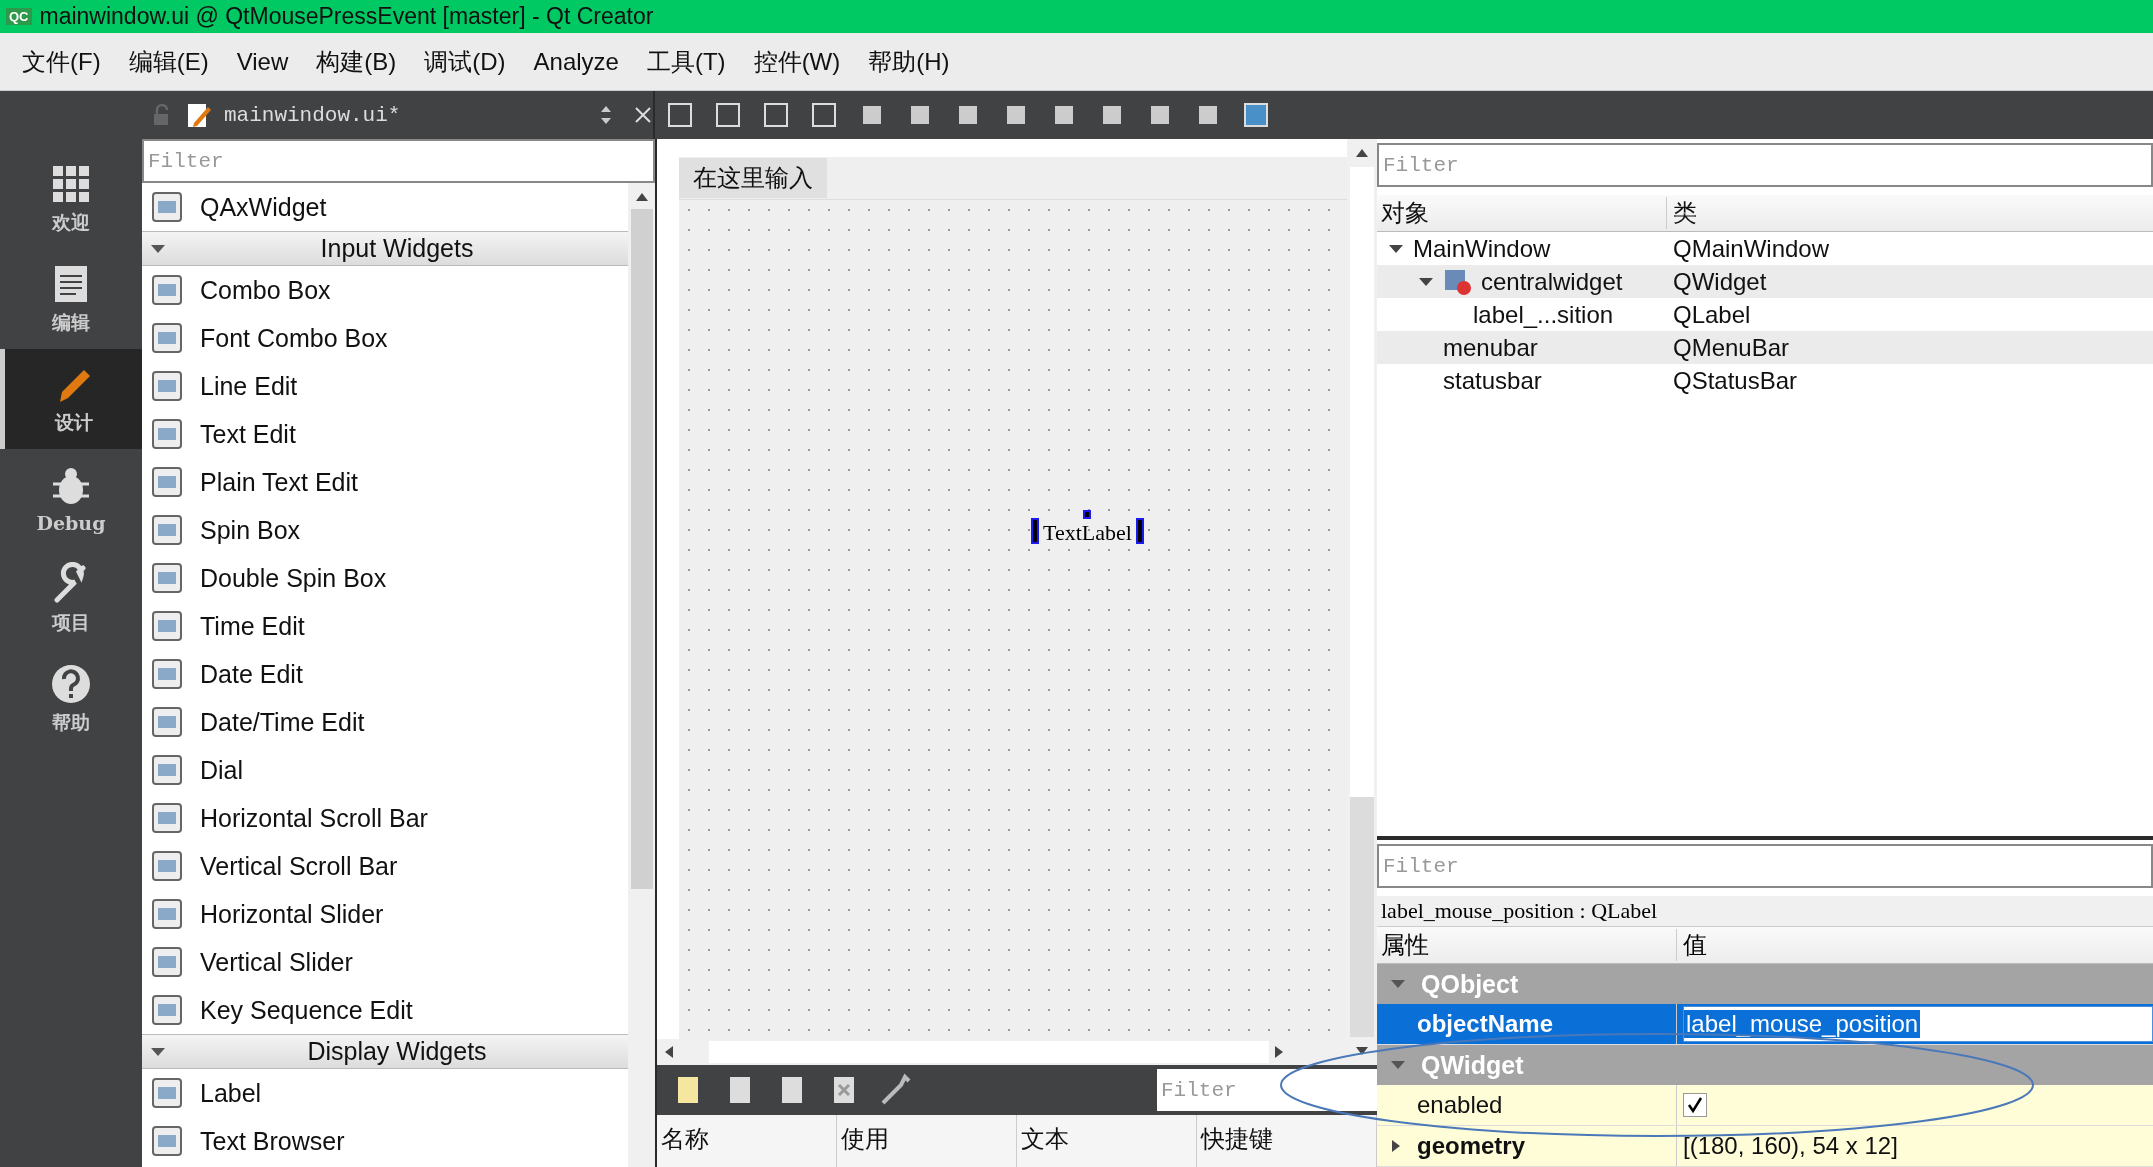 The height and width of the screenshot is (1167, 2153). I want to click on menu-item: 编辑(E), so click(168, 61).